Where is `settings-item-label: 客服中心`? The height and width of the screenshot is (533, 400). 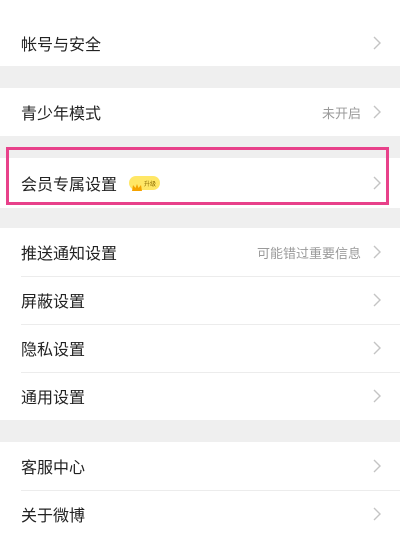 settings-item-label: 客服中心 is located at coordinates (53, 467).